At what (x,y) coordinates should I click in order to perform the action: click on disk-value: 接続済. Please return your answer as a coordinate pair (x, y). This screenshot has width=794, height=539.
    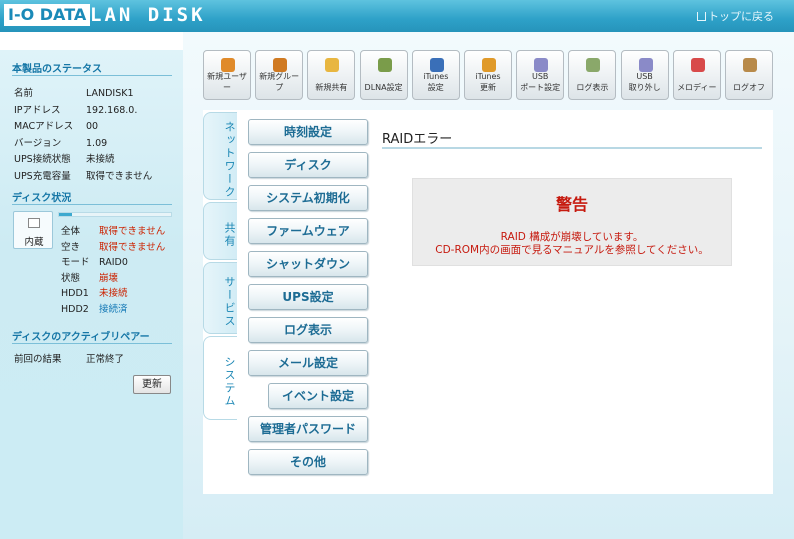
    Looking at the image, I should click on (113, 309).